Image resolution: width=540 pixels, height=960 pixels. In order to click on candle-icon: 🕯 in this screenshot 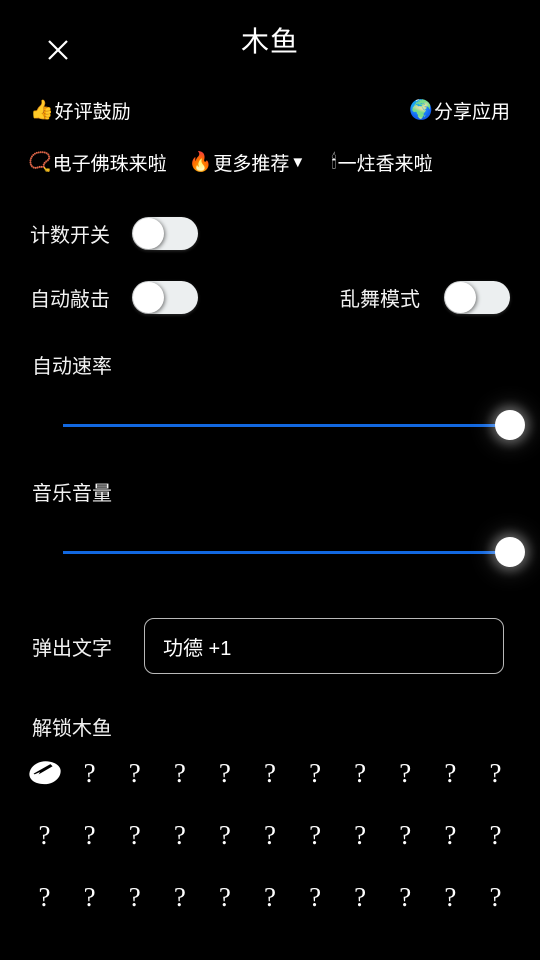, I will do `click(334, 161)`.